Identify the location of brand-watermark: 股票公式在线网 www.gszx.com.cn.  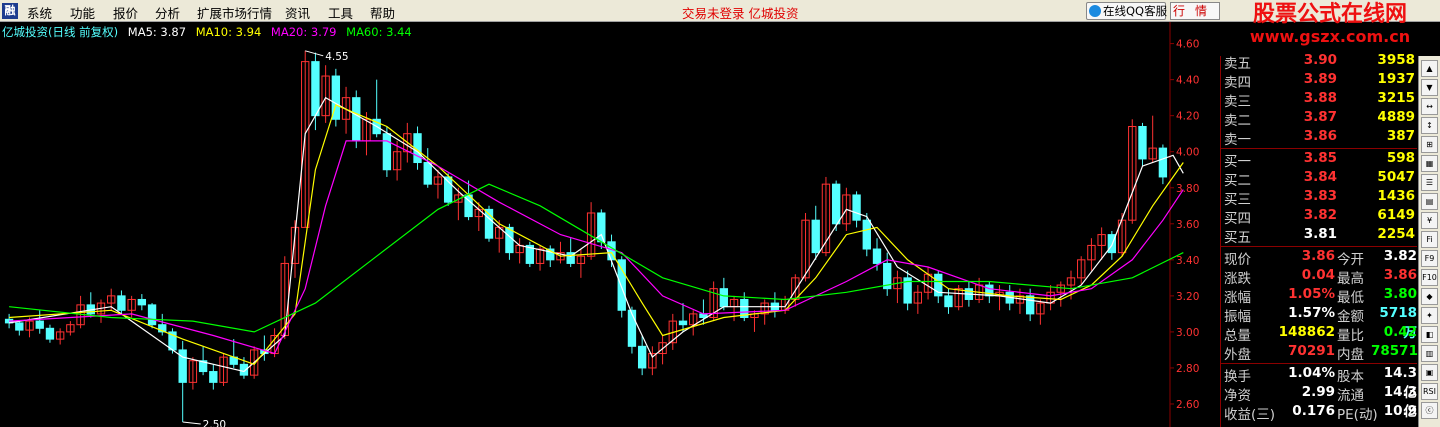
(1330, 24).